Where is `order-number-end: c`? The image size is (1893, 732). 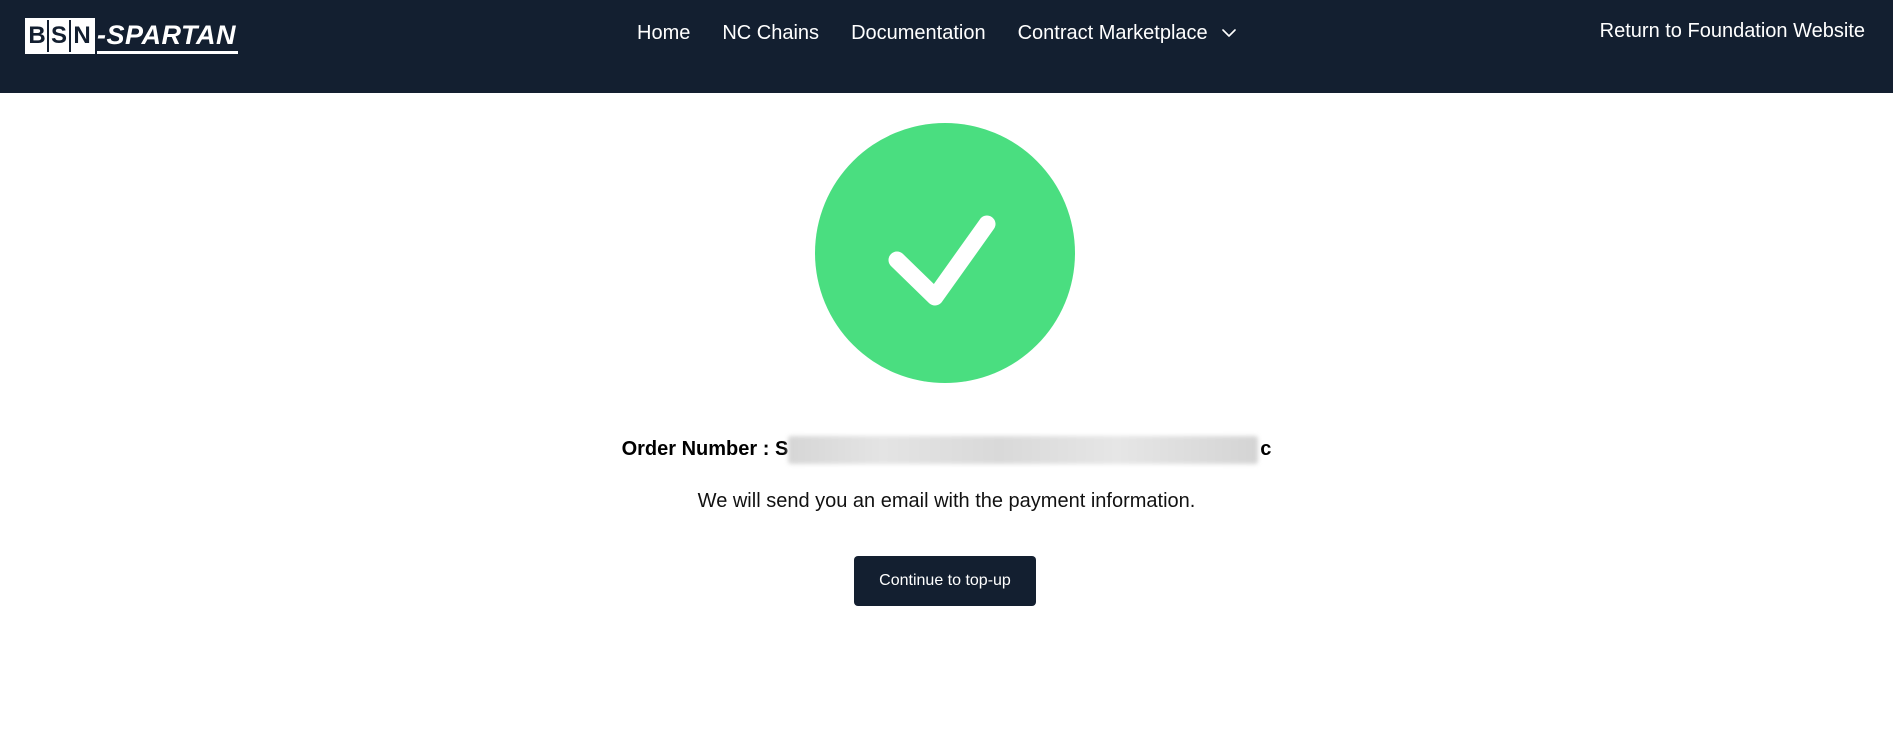 order-number-end: c is located at coordinates (1266, 449).